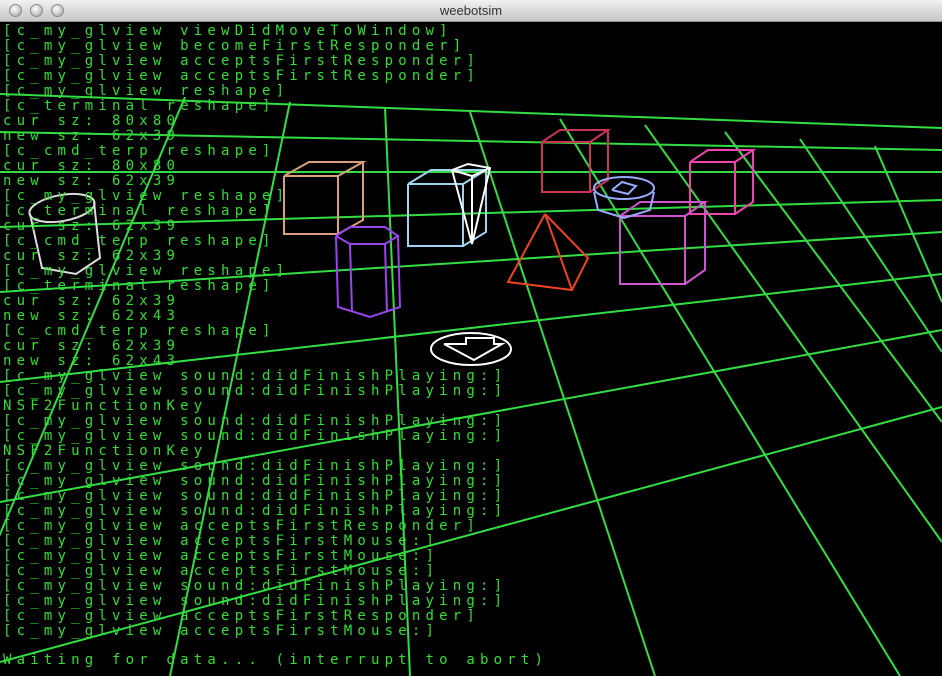 This screenshot has height=676, width=942. I want to click on window-title: weebotsim, so click(471, 10).